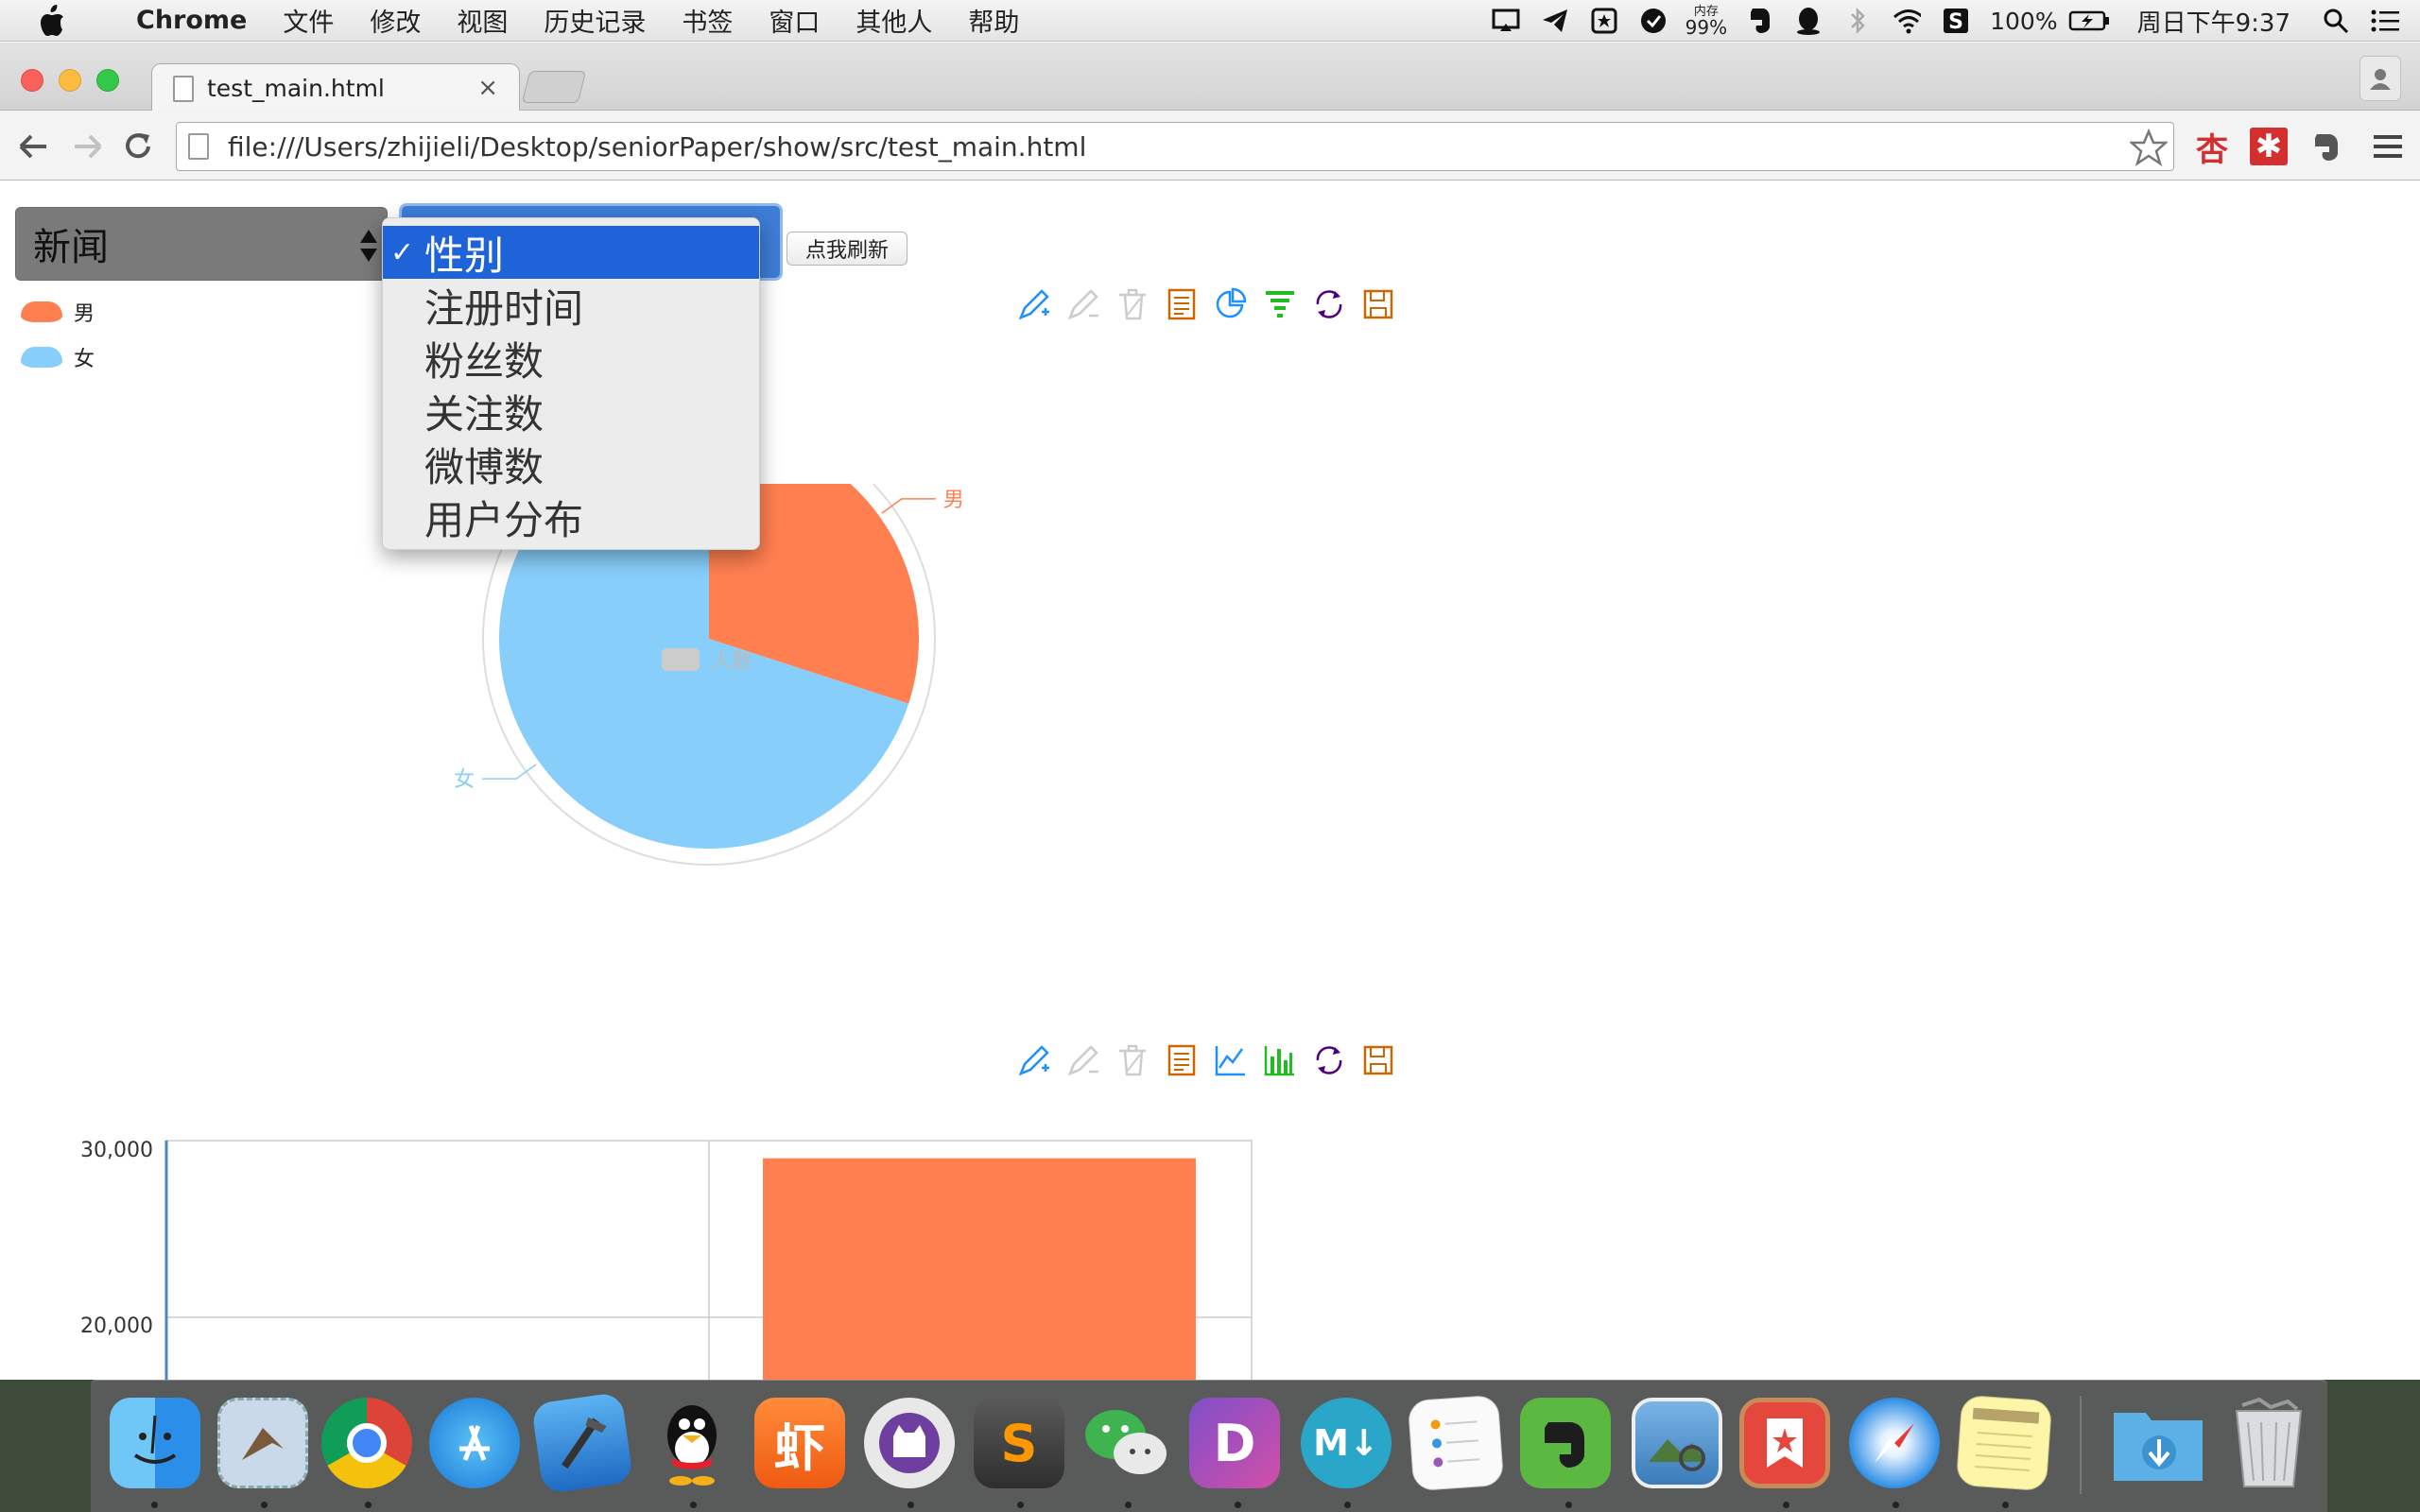 Image resolution: width=2420 pixels, height=1512 pixels. What do you see at coordinates (2388, 146) in the screenshot?
I see `chrome-menu-icon` at bounding box center [2388, 146].